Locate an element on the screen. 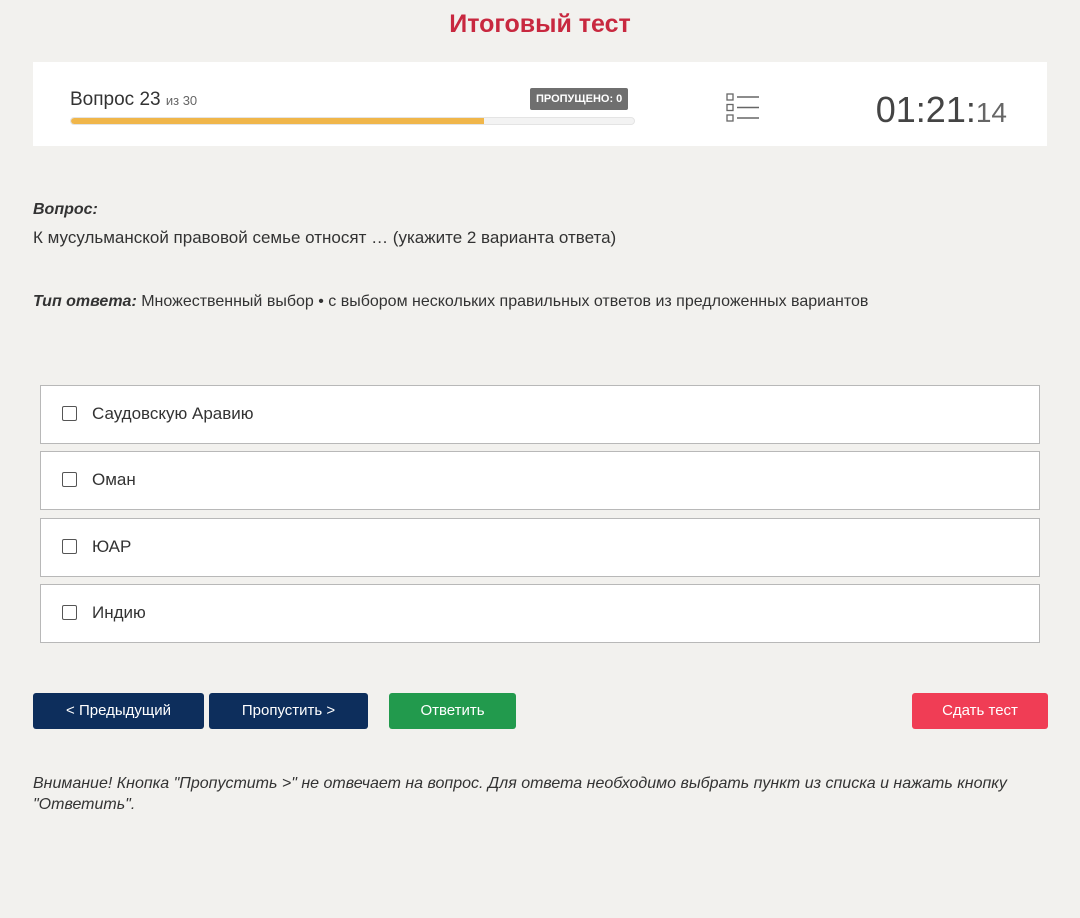  question-total: из 30 is located at coordinates (181, 100).